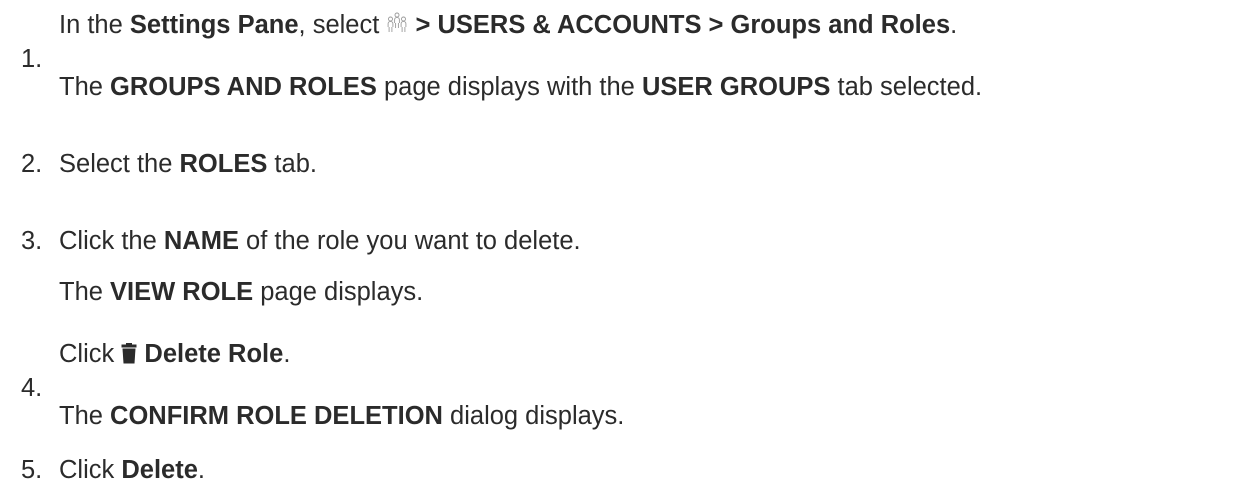  Describe the element at coordinates (736, 87) in the screenshot. I see `user-groups-label: USER GROUPS` at that location.